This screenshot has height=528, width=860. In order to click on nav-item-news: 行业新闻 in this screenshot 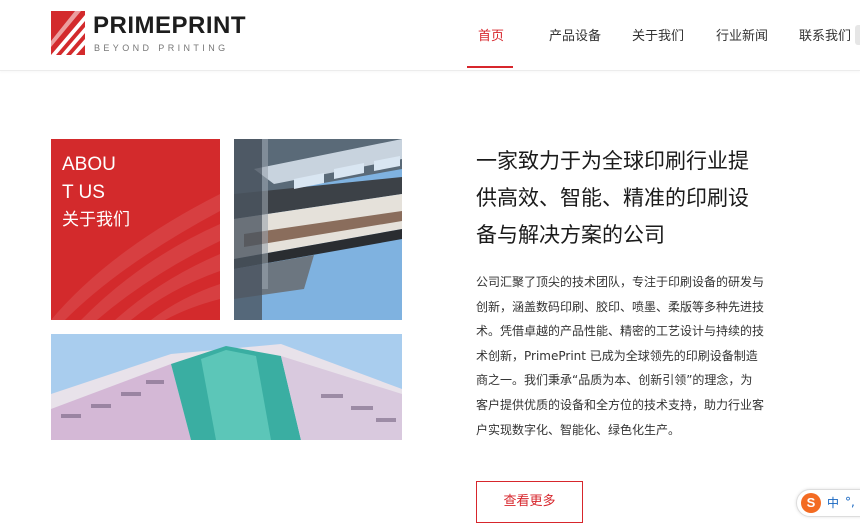, I will do `click(742, 37)`.